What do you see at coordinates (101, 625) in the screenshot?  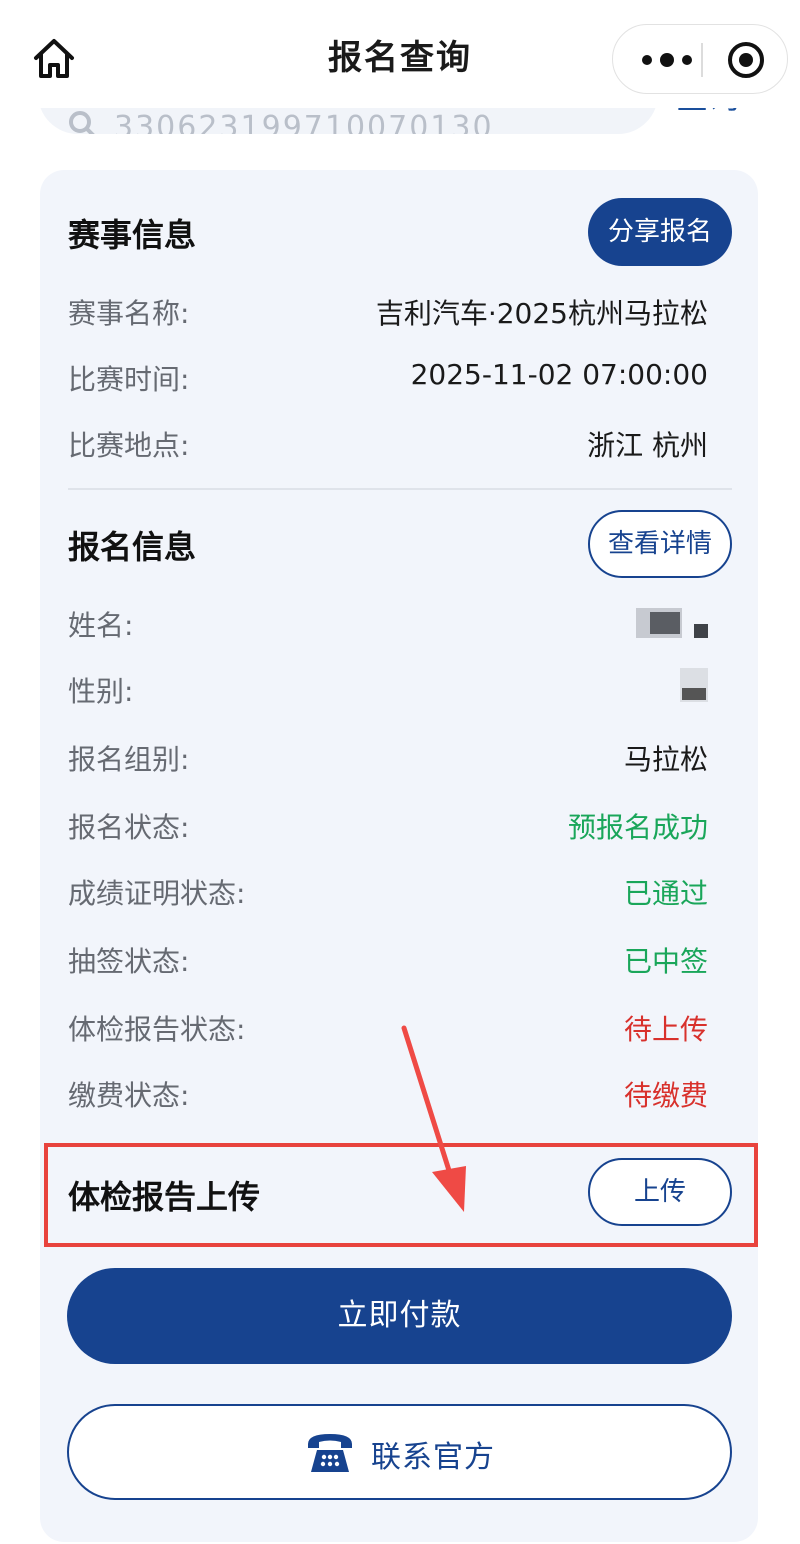 I see `name-label: 姓名:` at bounding box center [101, 625].